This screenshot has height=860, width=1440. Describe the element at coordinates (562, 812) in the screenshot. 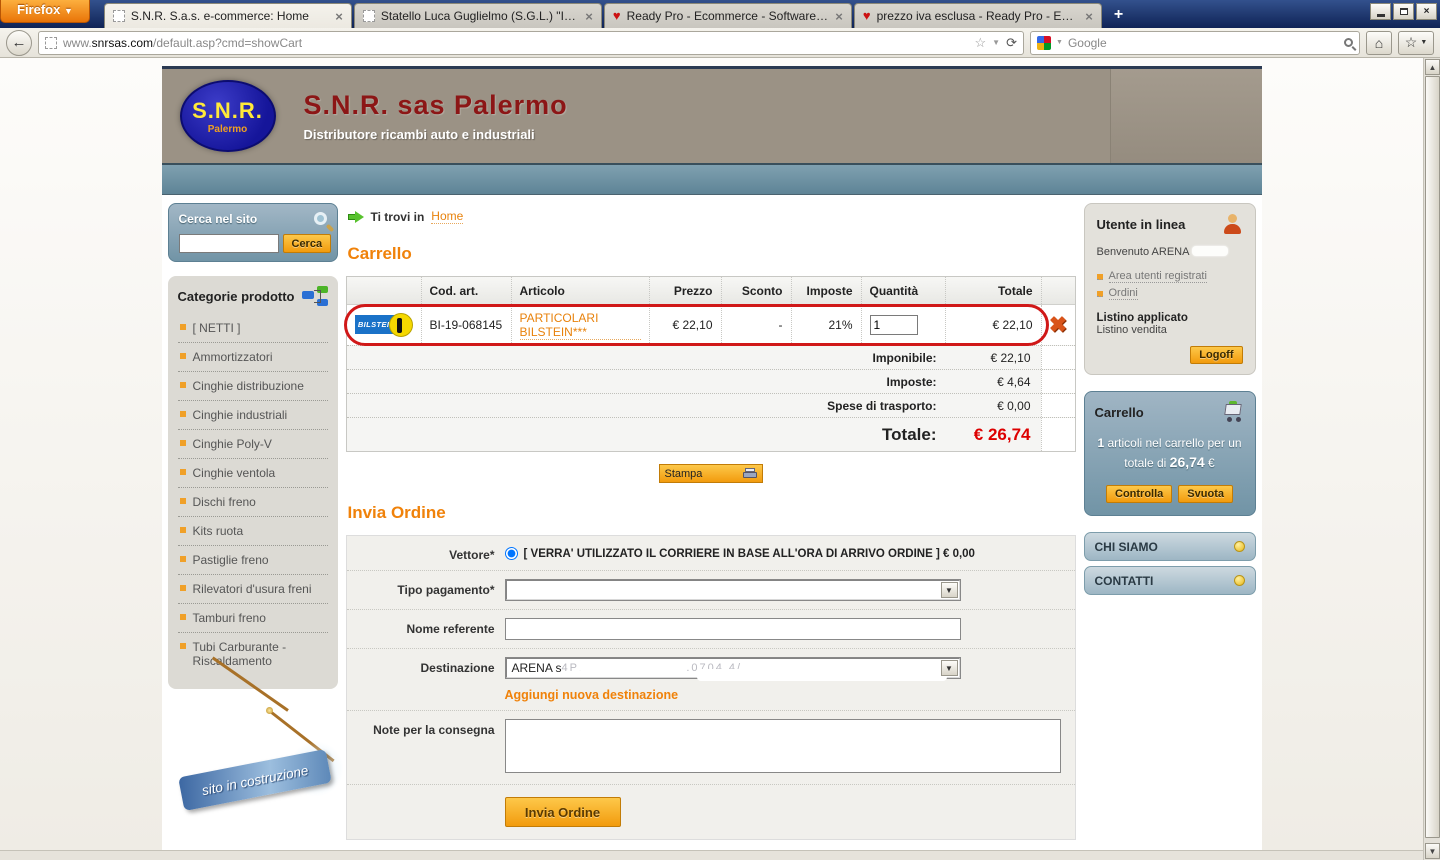

I see `invia-ordine-button: Invia Ordine` at that location.